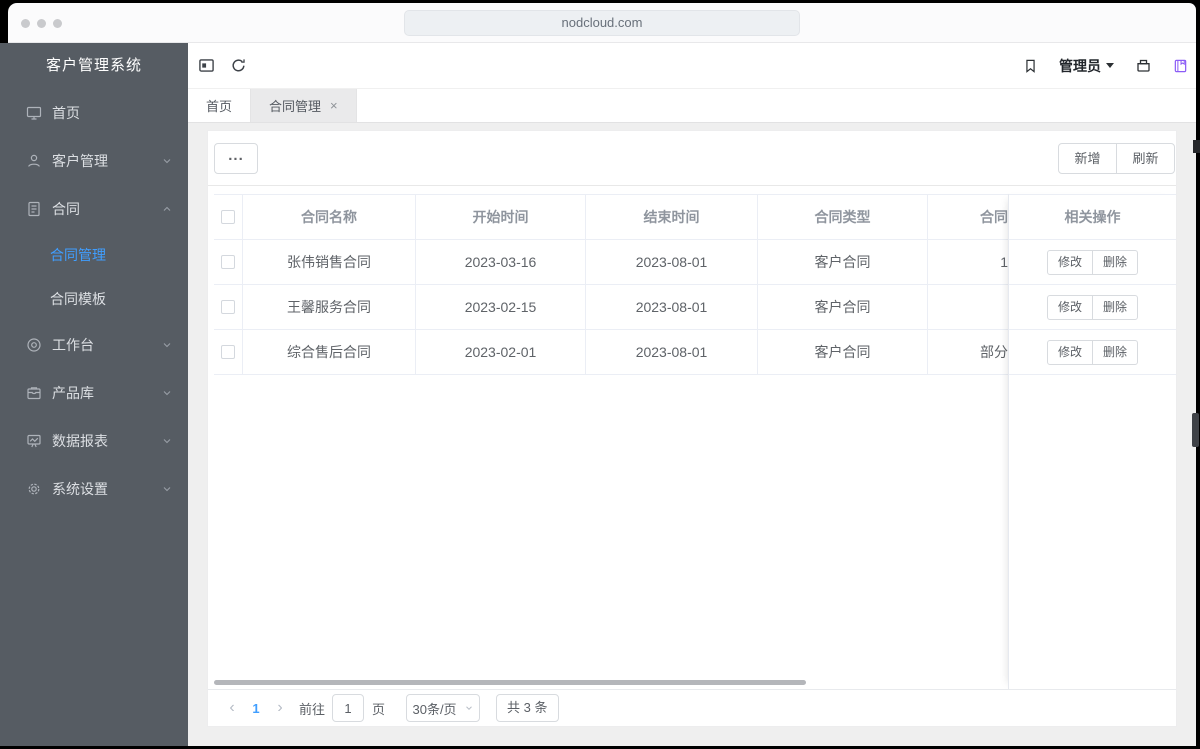 The image size is (1200, 749). Describe the element at coordinates (1080, 65) in the screenshot. I see `admin-label: 管理员` at that location.